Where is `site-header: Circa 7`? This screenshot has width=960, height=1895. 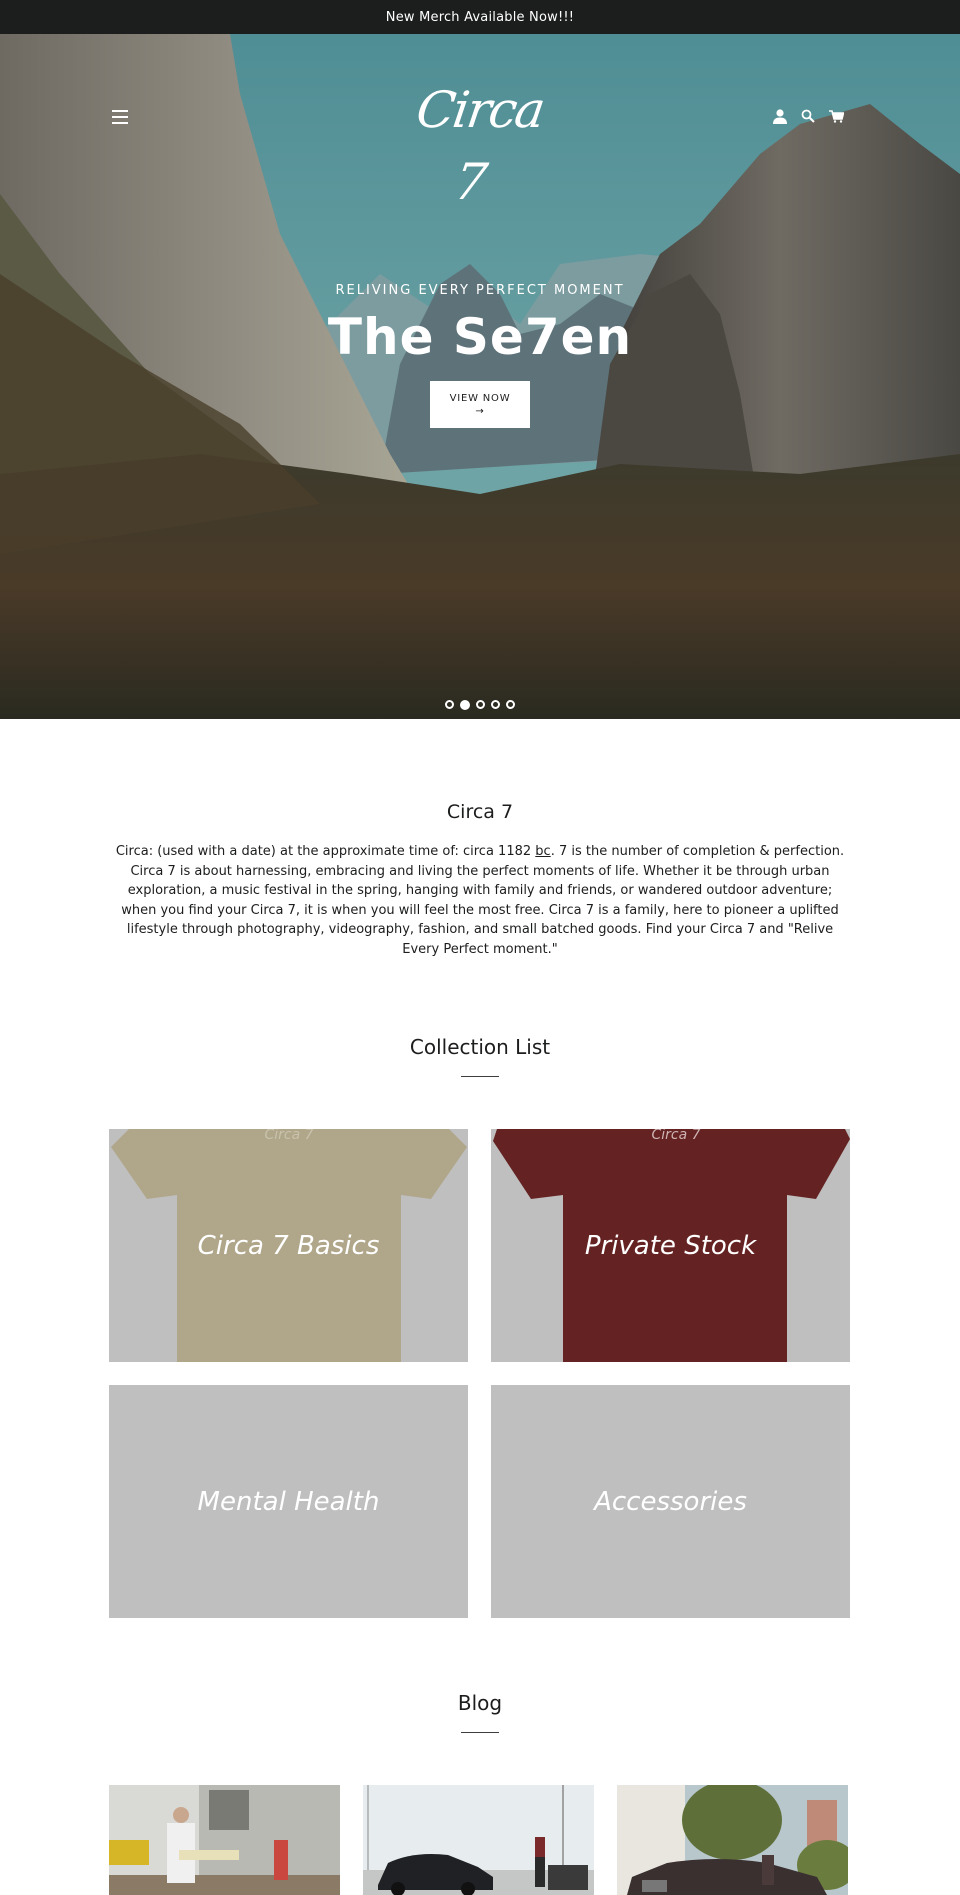
site-header: Circa 7 is located at coordinates (480, 122).